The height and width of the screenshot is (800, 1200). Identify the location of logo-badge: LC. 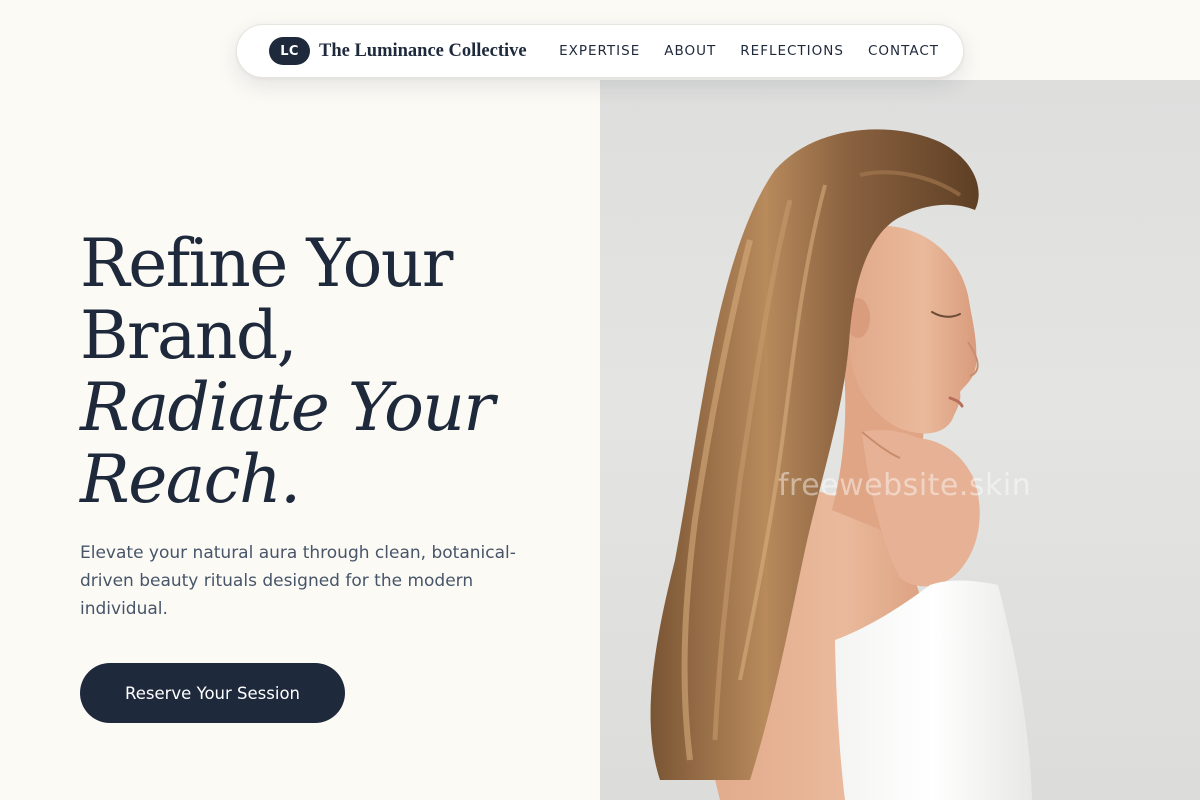
(289, 51).